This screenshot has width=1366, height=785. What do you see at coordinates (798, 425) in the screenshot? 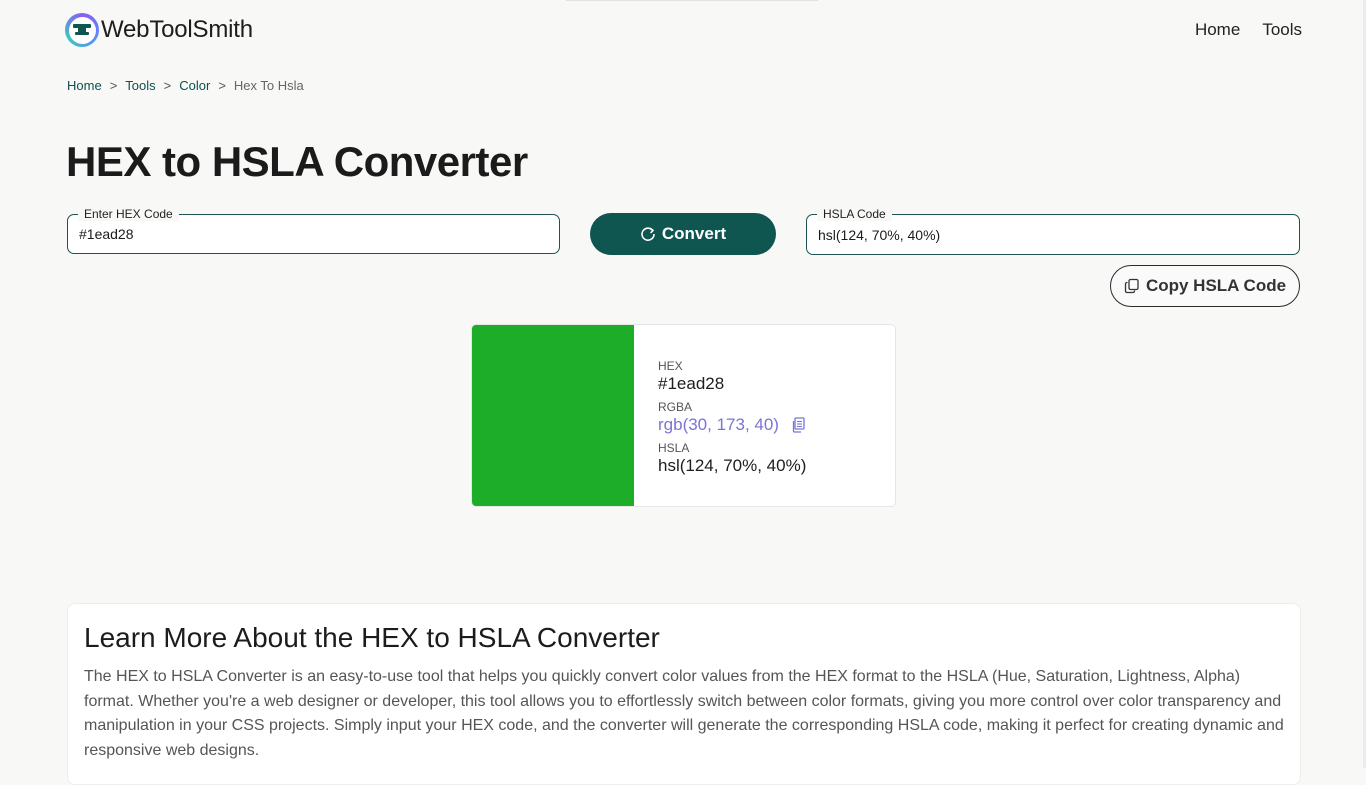
I see `clipboard-icon` at bounding box center [798, 425].